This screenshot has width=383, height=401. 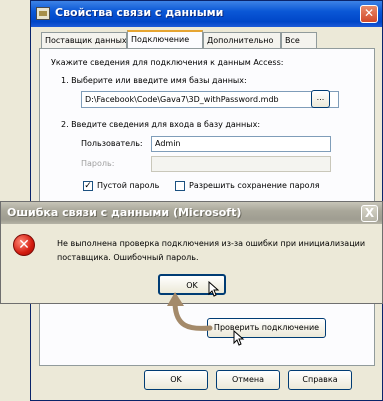 I want to click on window-titlebar: Свойства связи с данными ✕, so click(x=206, y=14).